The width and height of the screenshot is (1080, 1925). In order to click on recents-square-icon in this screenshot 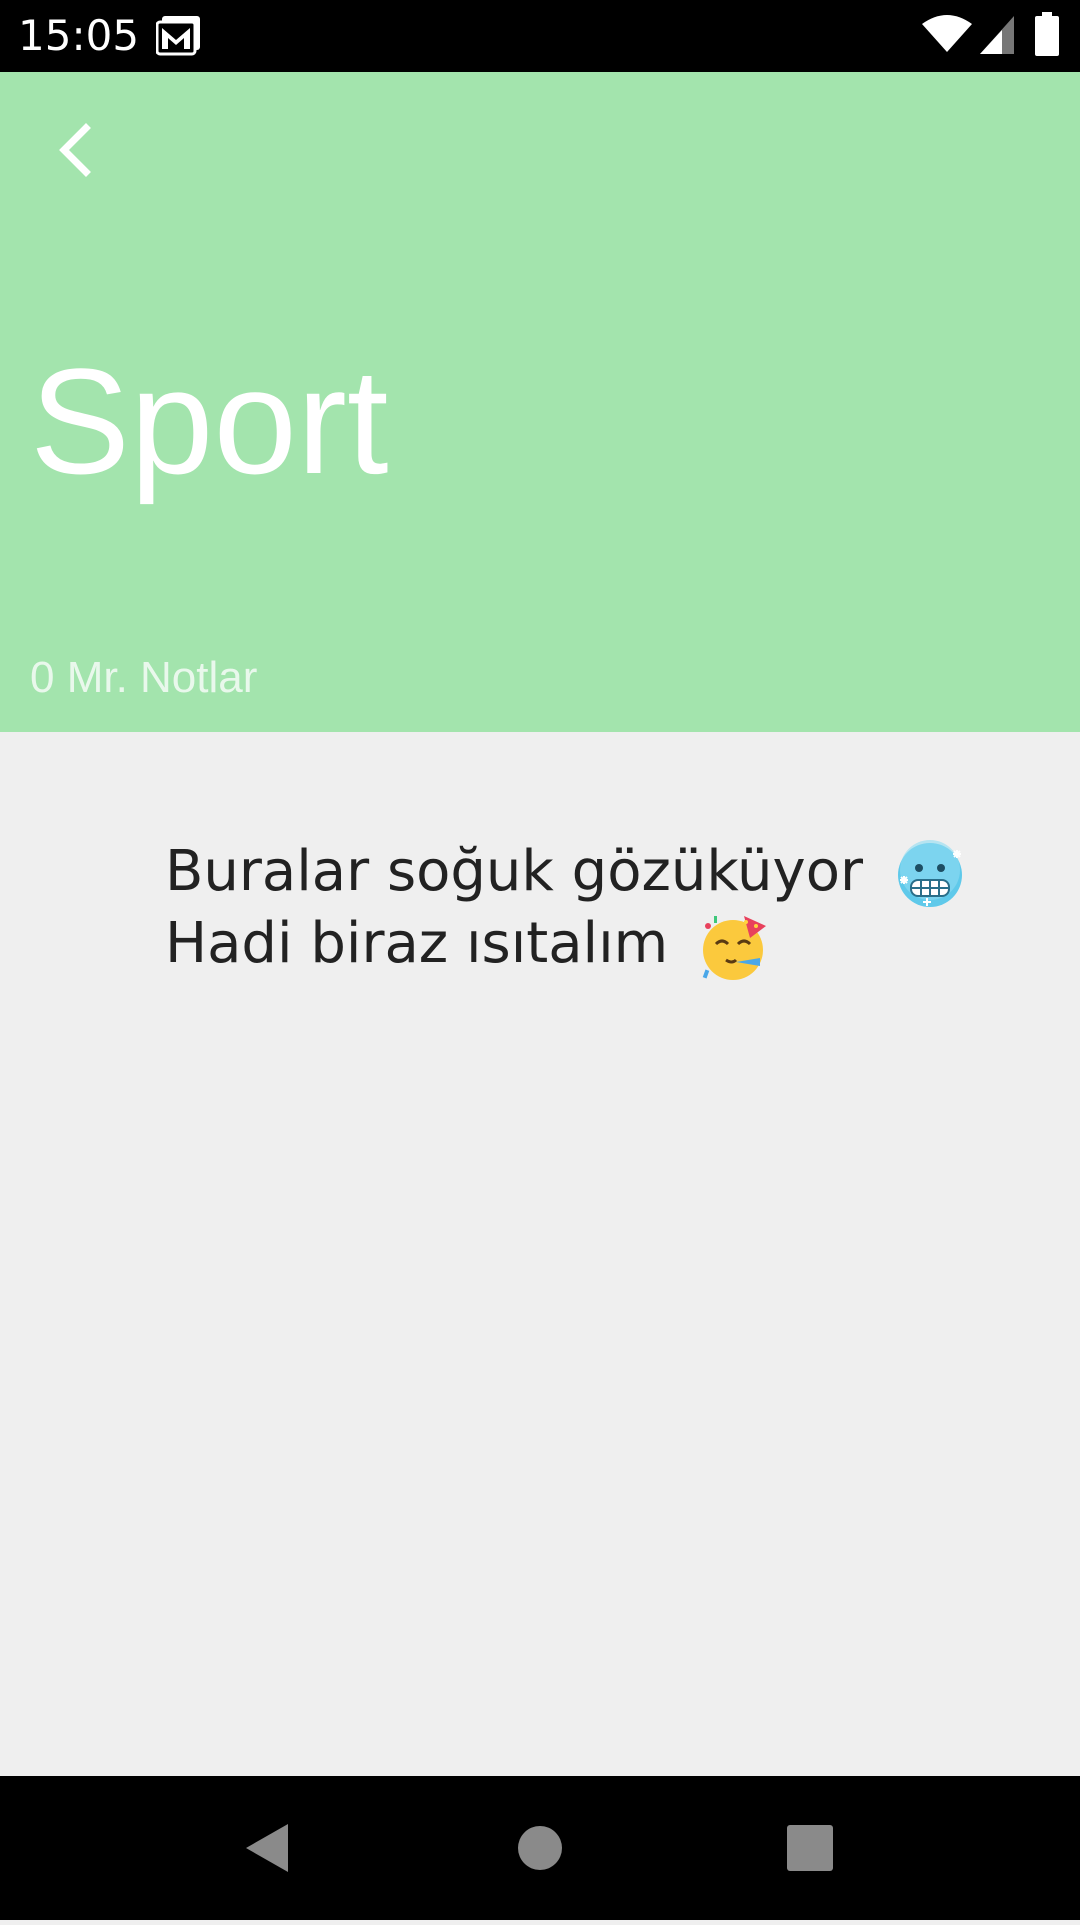, I will do `click(810, 1848)`.